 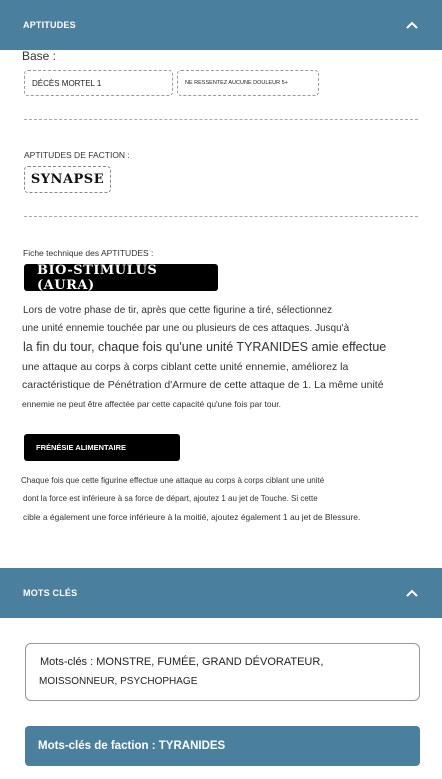 I want to click on faction-ability-name: SYNAPSE, so click(x=67, y=179).